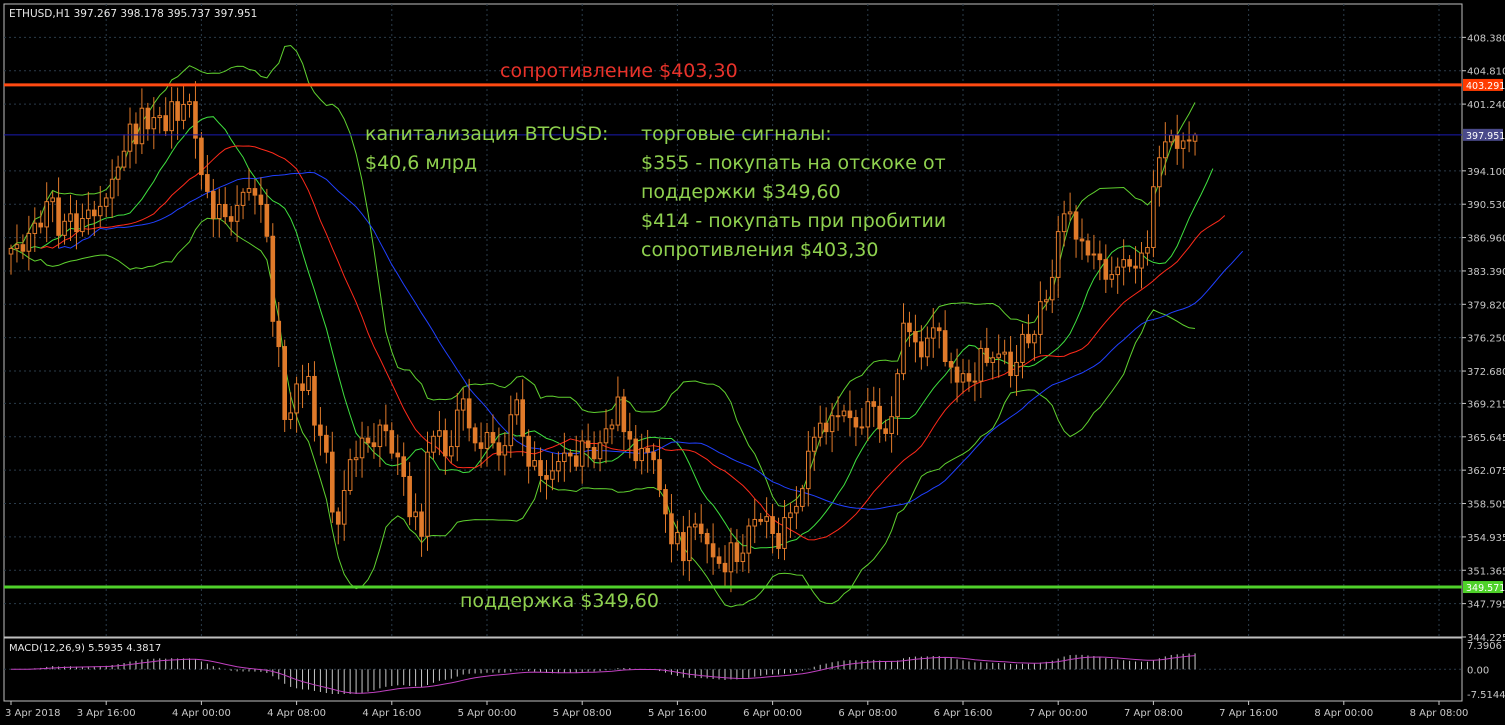 The width and height of the screenshot is (1505, 725). What do you see at coordinates (1058, 713) in the screenshot?
I see `x-tick-label: 7 Apr 00:00` at bounding box center [1058, 713].